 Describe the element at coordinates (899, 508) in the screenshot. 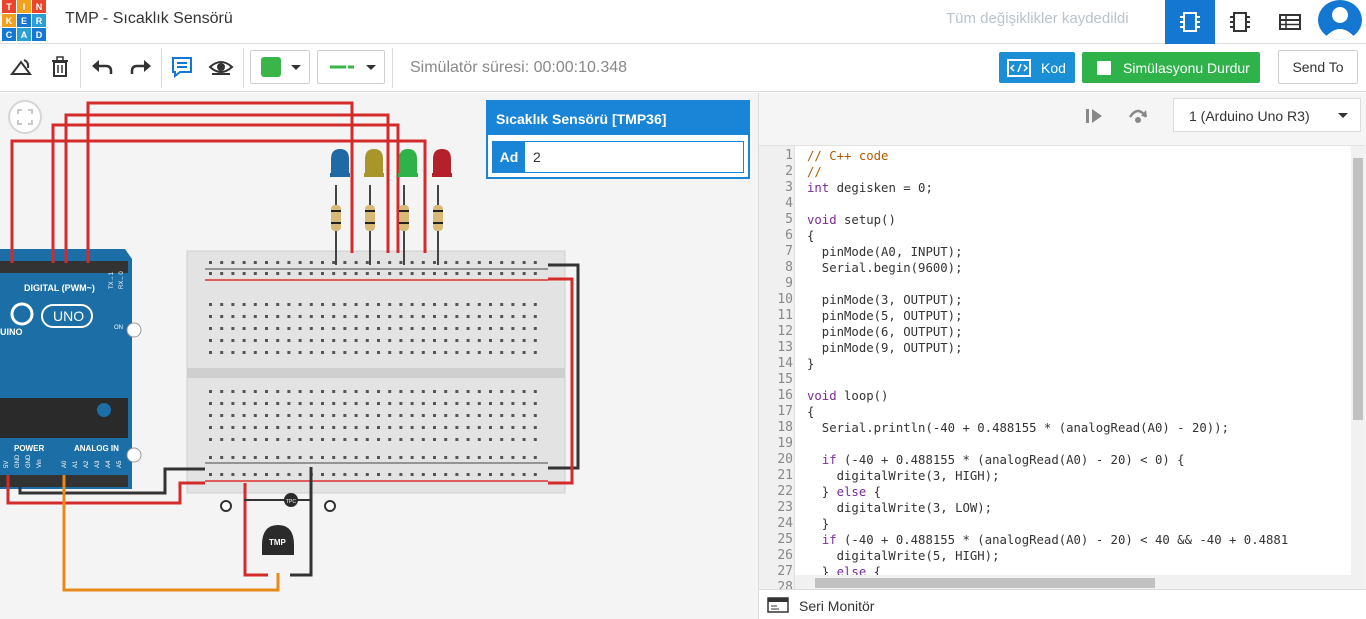

I see `code-line: digitalWrite(3, LOW);` at that location.